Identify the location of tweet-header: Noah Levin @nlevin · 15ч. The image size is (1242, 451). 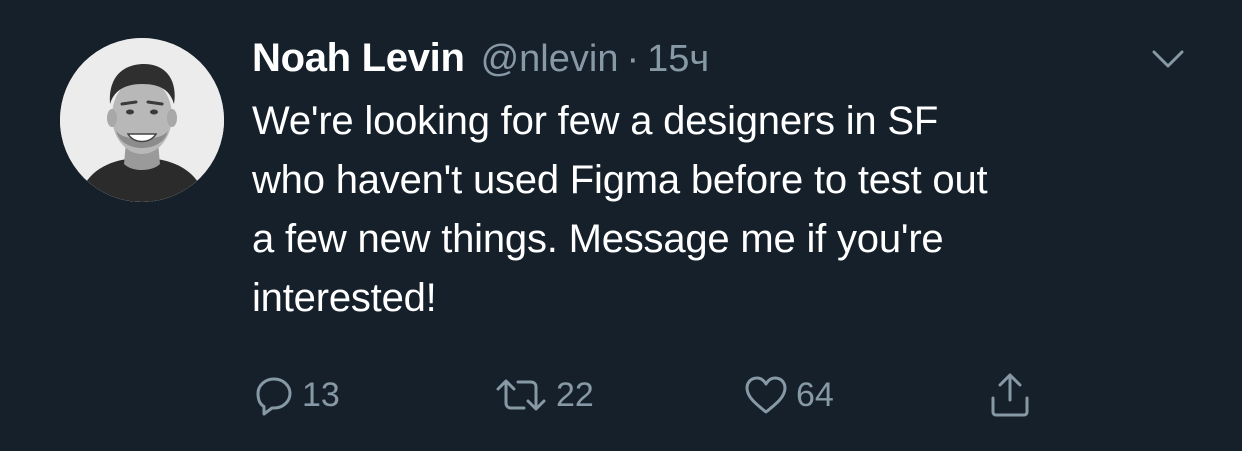
(480, 61).